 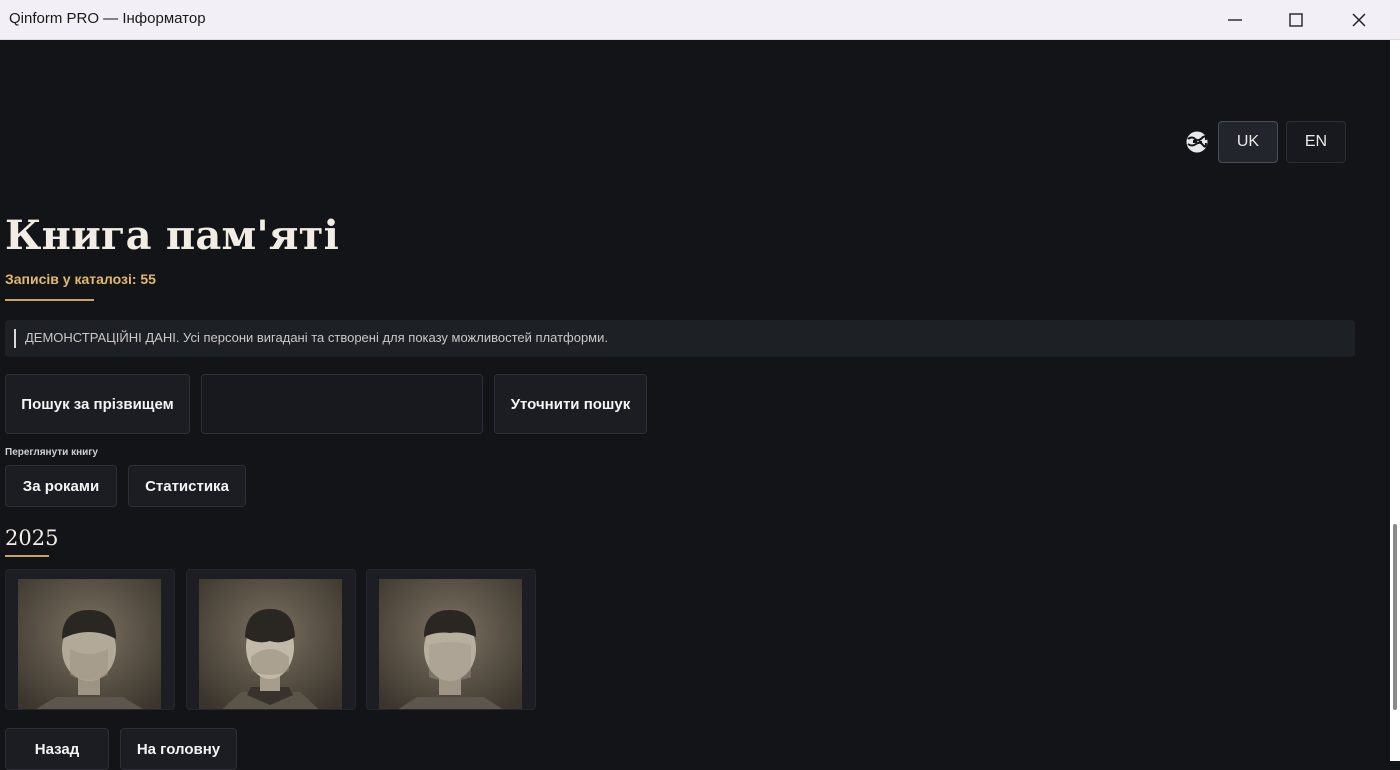 I want to click on close-button, so click(x=1359, y=20).